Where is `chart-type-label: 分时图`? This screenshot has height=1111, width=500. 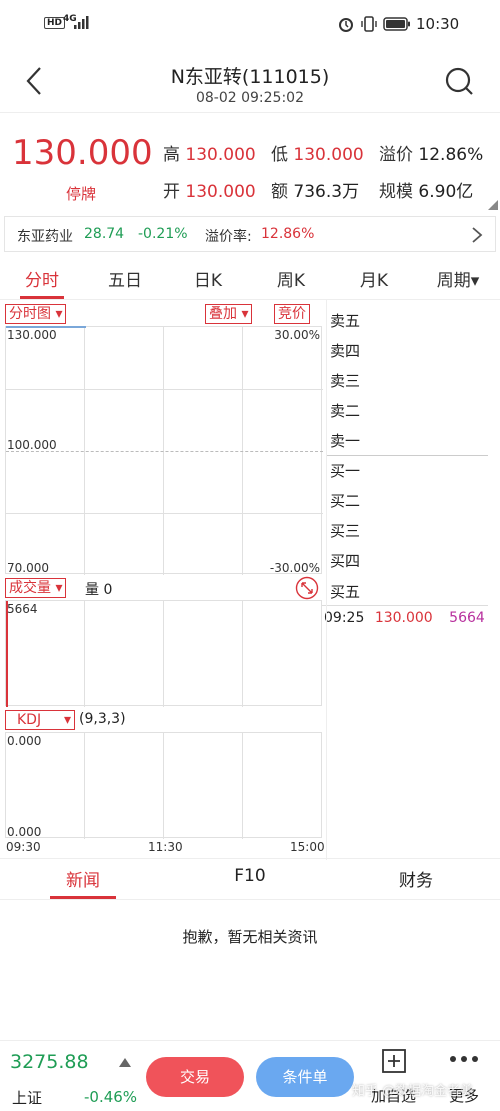
chart-type-label: 分时图 is located at coordinates (30, 314).